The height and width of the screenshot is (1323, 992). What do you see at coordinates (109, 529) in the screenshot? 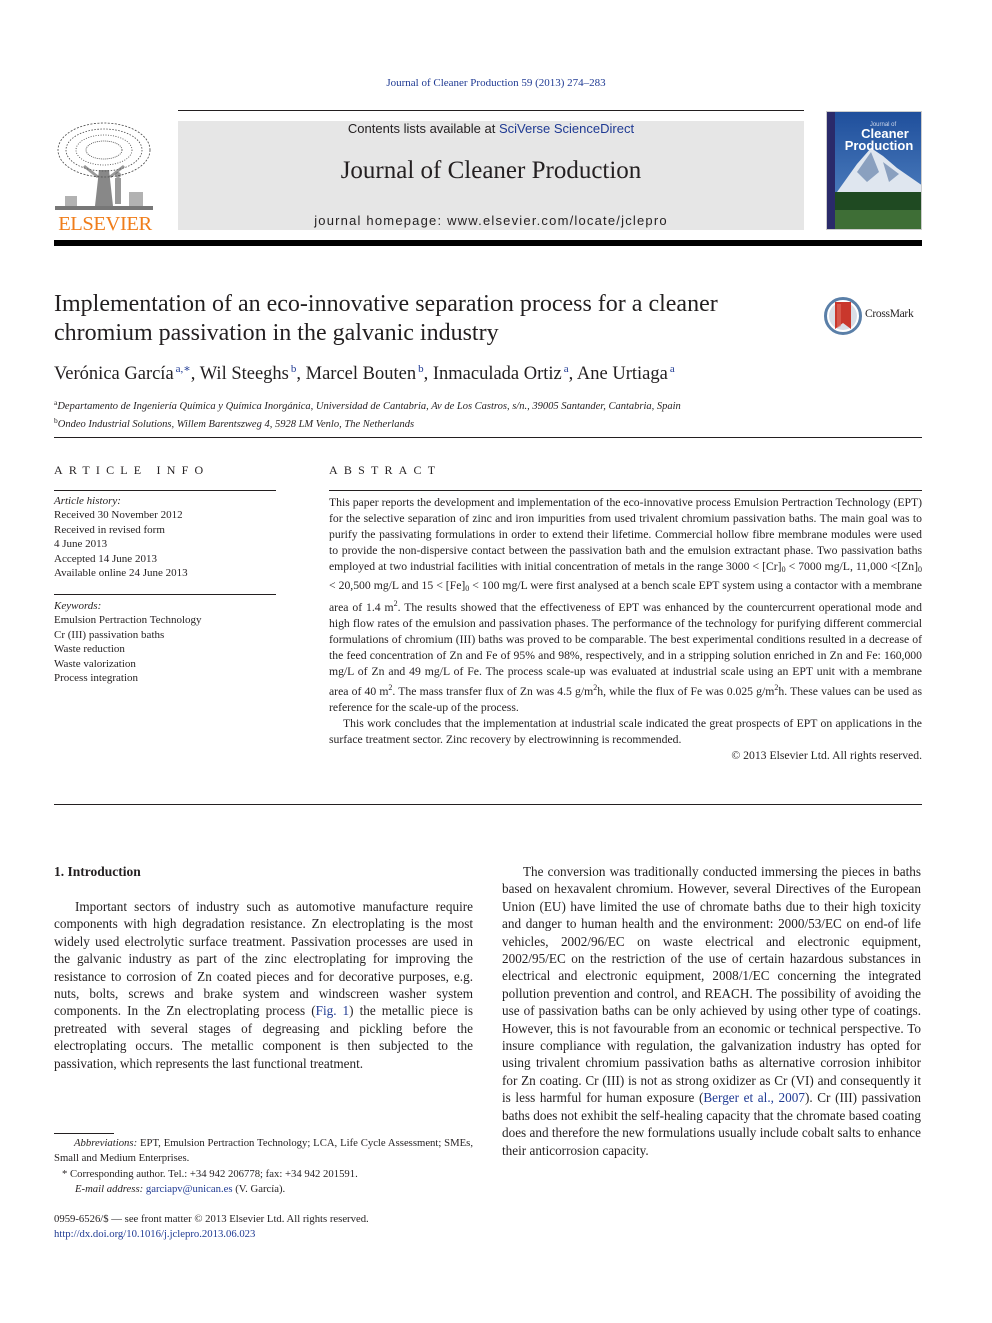
I see `history-item: Received in revised form` at bounding box center [109, 529].